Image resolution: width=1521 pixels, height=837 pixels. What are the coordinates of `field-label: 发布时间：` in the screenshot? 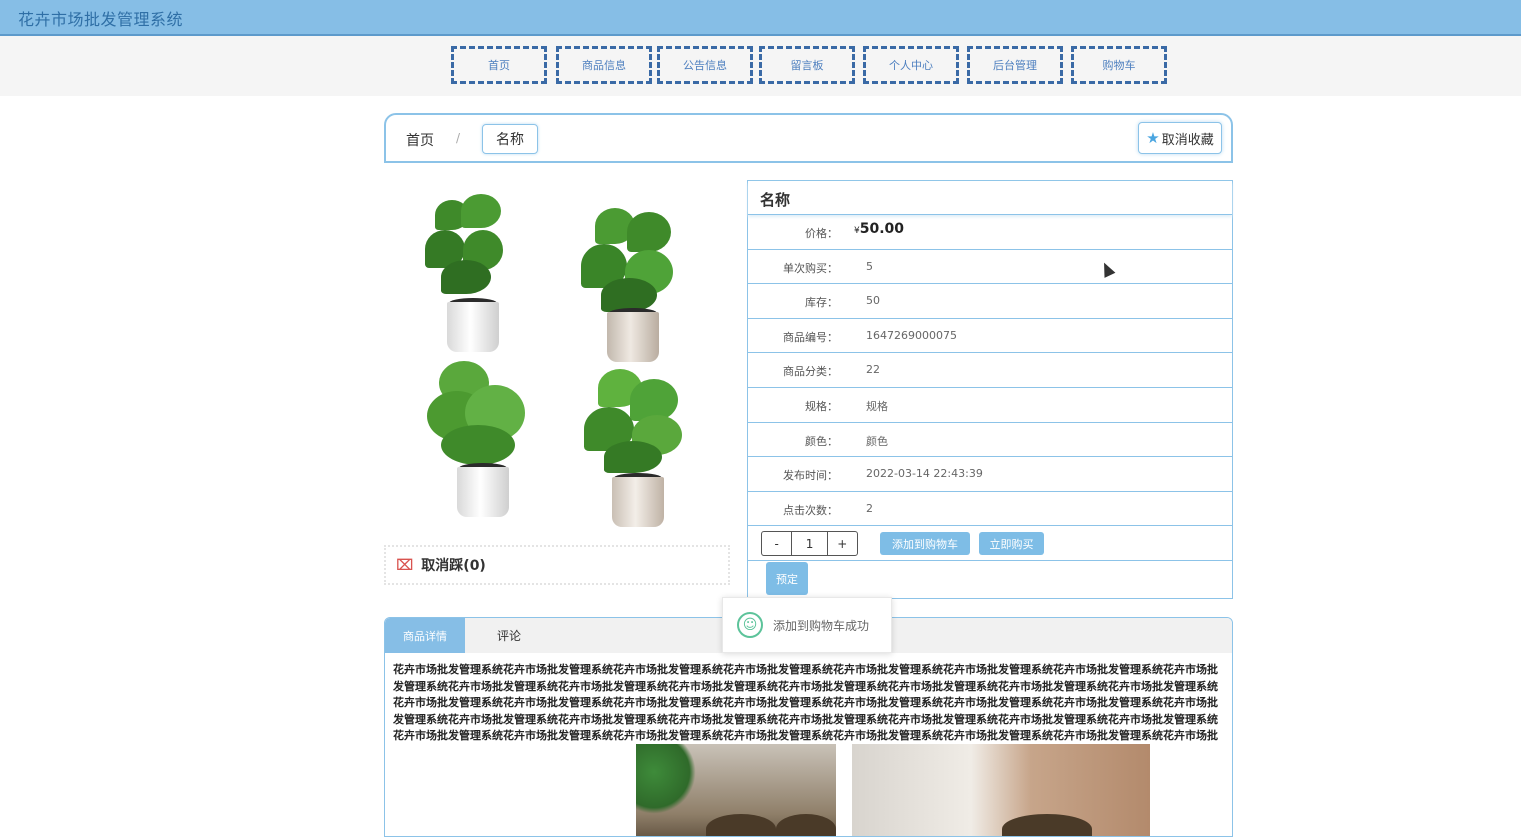 It's located at (810, 476).